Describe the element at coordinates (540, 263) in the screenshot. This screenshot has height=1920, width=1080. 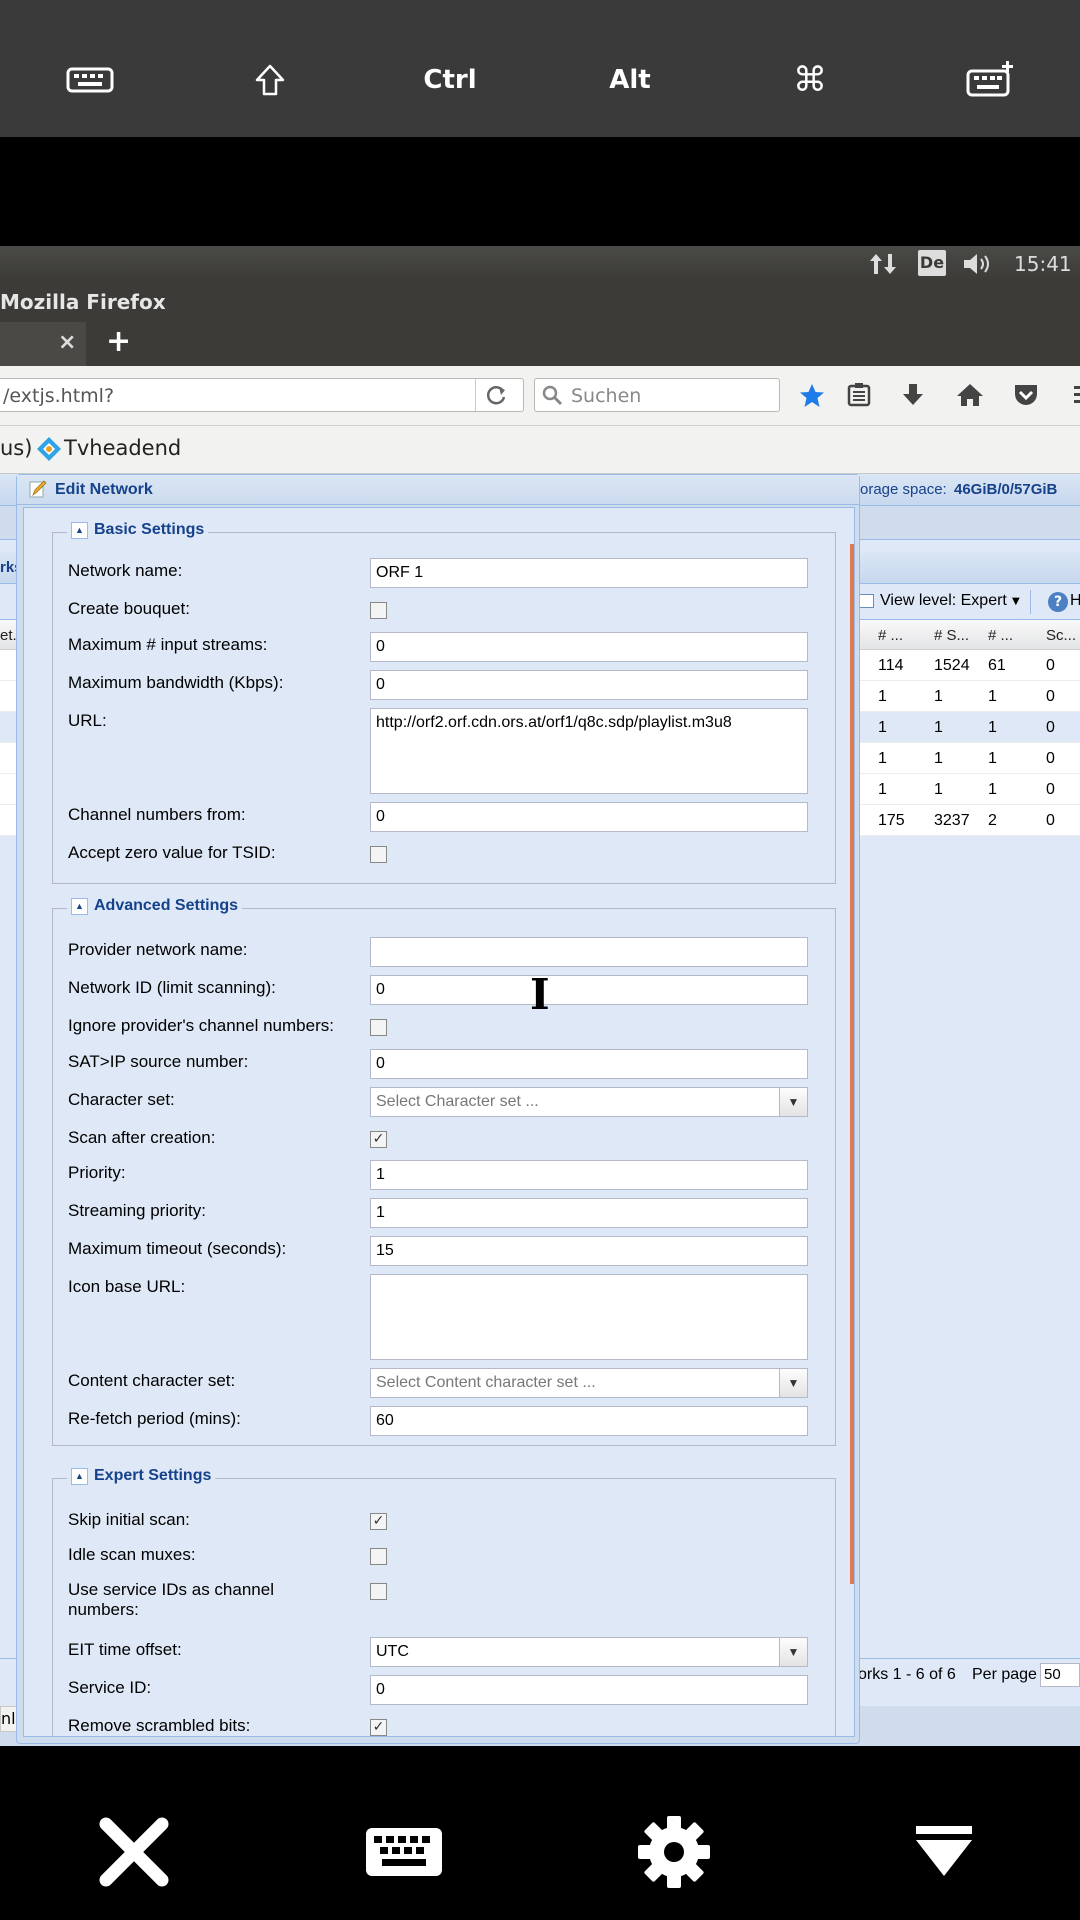
I see `system-top-panel: De 15:41` at that location.